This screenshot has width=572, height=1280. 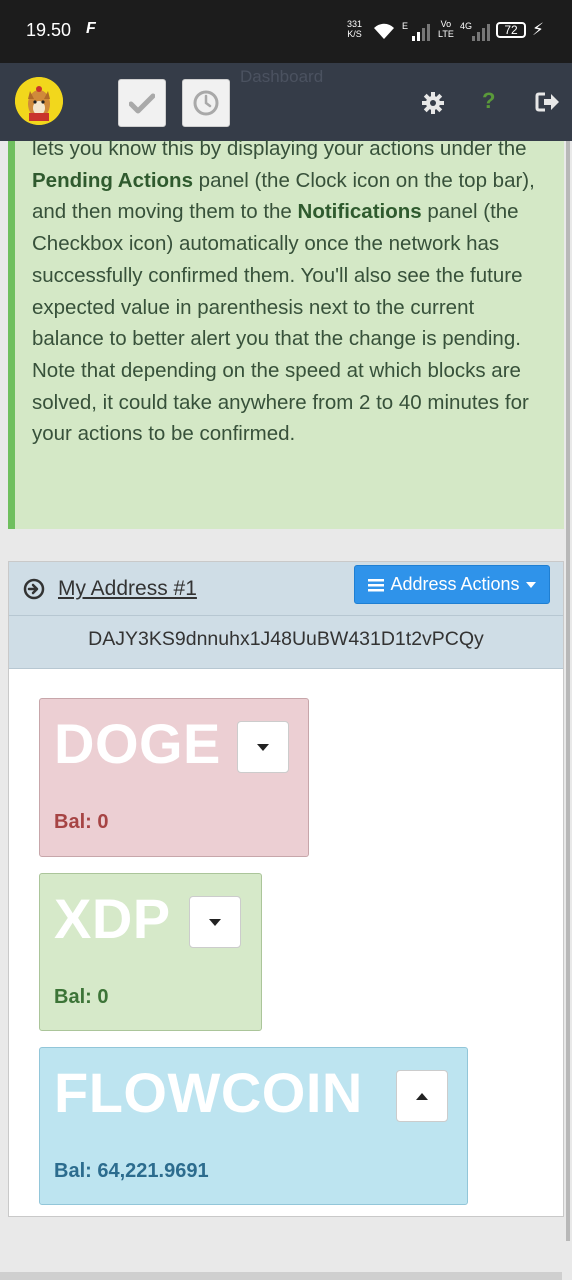 I want to click on caret-up-icon, so click(x=422, y=1096).